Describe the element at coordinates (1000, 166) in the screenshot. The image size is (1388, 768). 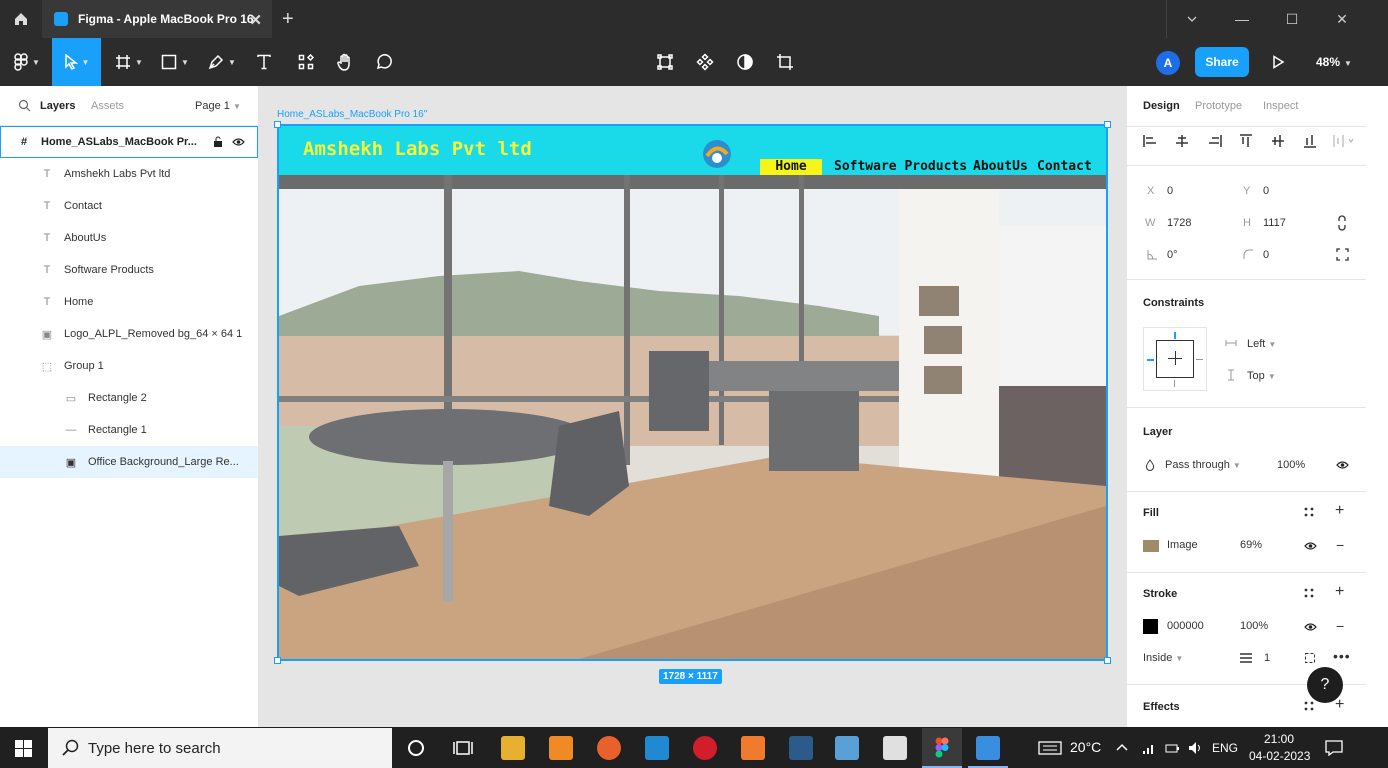
I see `nav-about-us: AboutUs` at that location.